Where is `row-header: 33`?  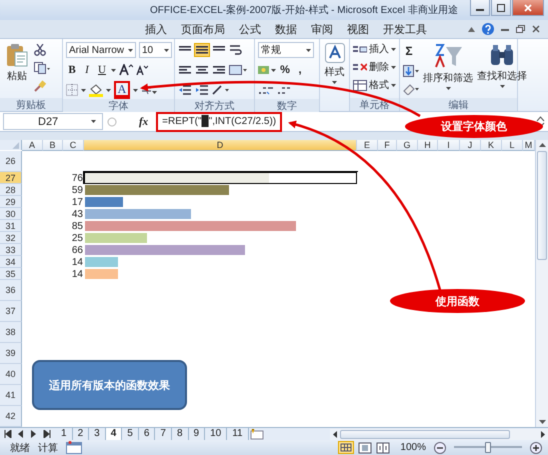
row-header: 33 is located at coordinates (11, 250).